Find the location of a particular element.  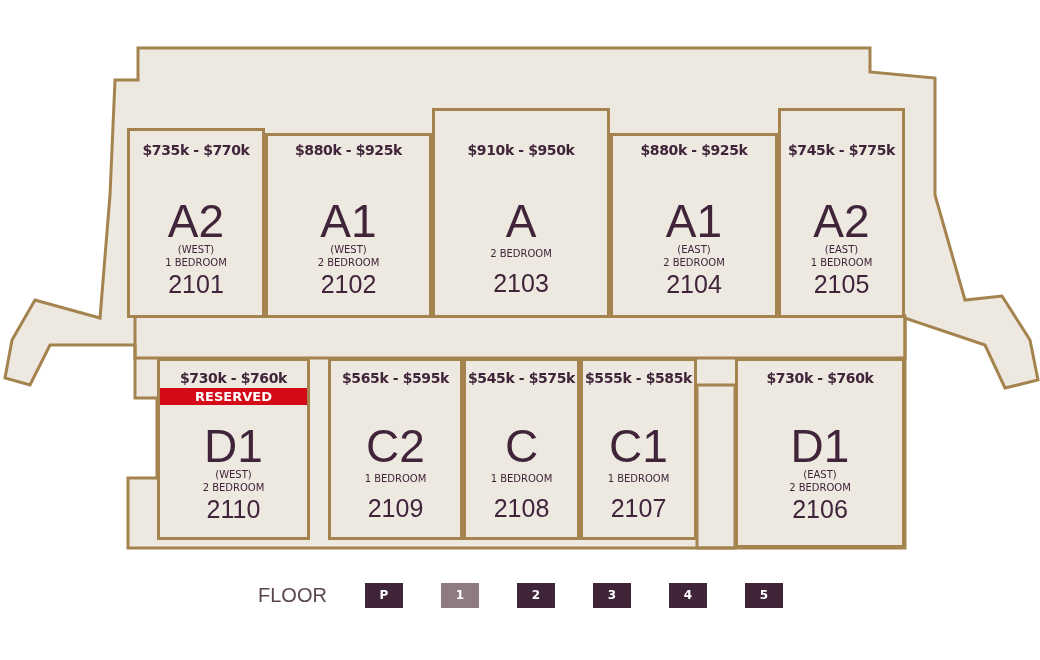

unit-type: A is located at coordinates (521, 221).